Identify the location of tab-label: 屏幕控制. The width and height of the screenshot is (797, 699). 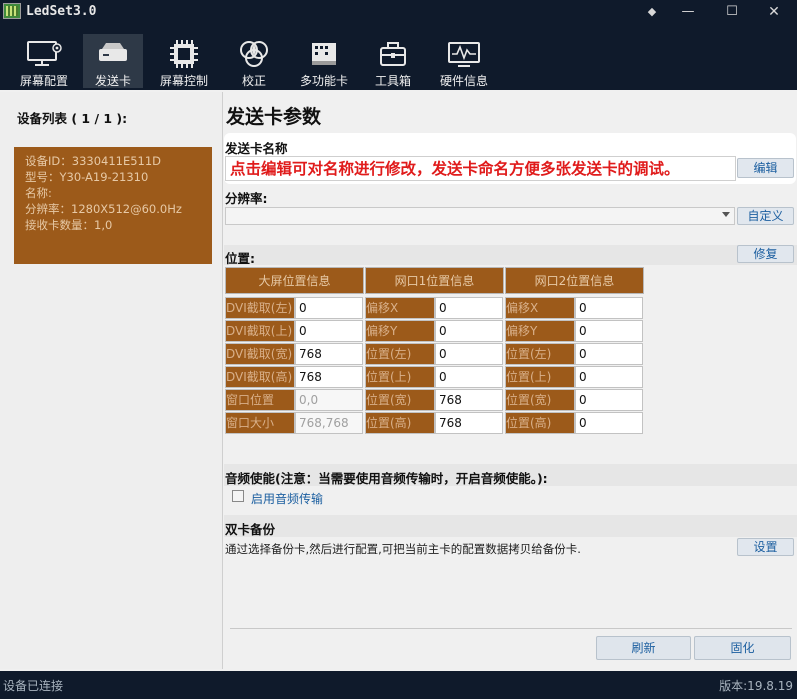
(183, 81).